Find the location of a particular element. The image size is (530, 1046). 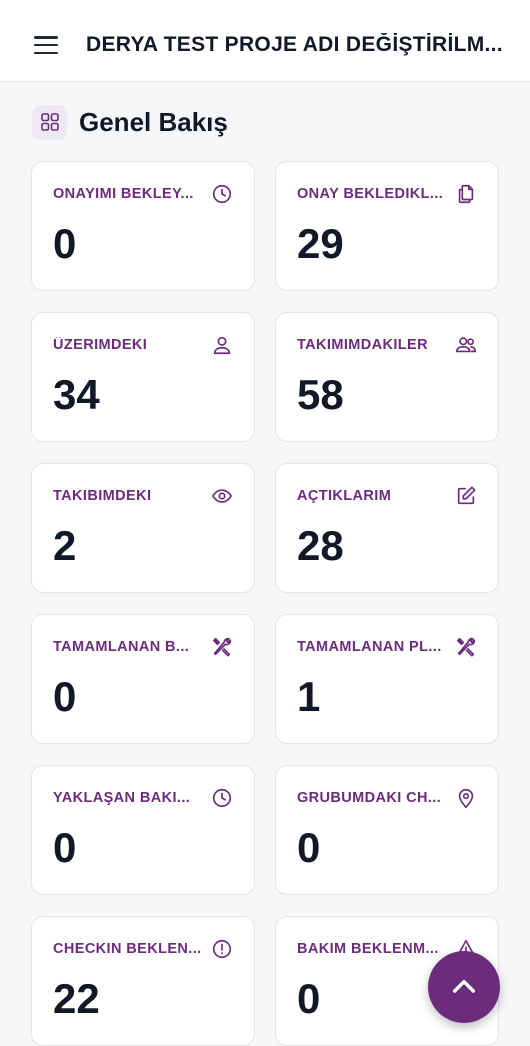

chevron-up-icon is located at coordinates (464, 986).